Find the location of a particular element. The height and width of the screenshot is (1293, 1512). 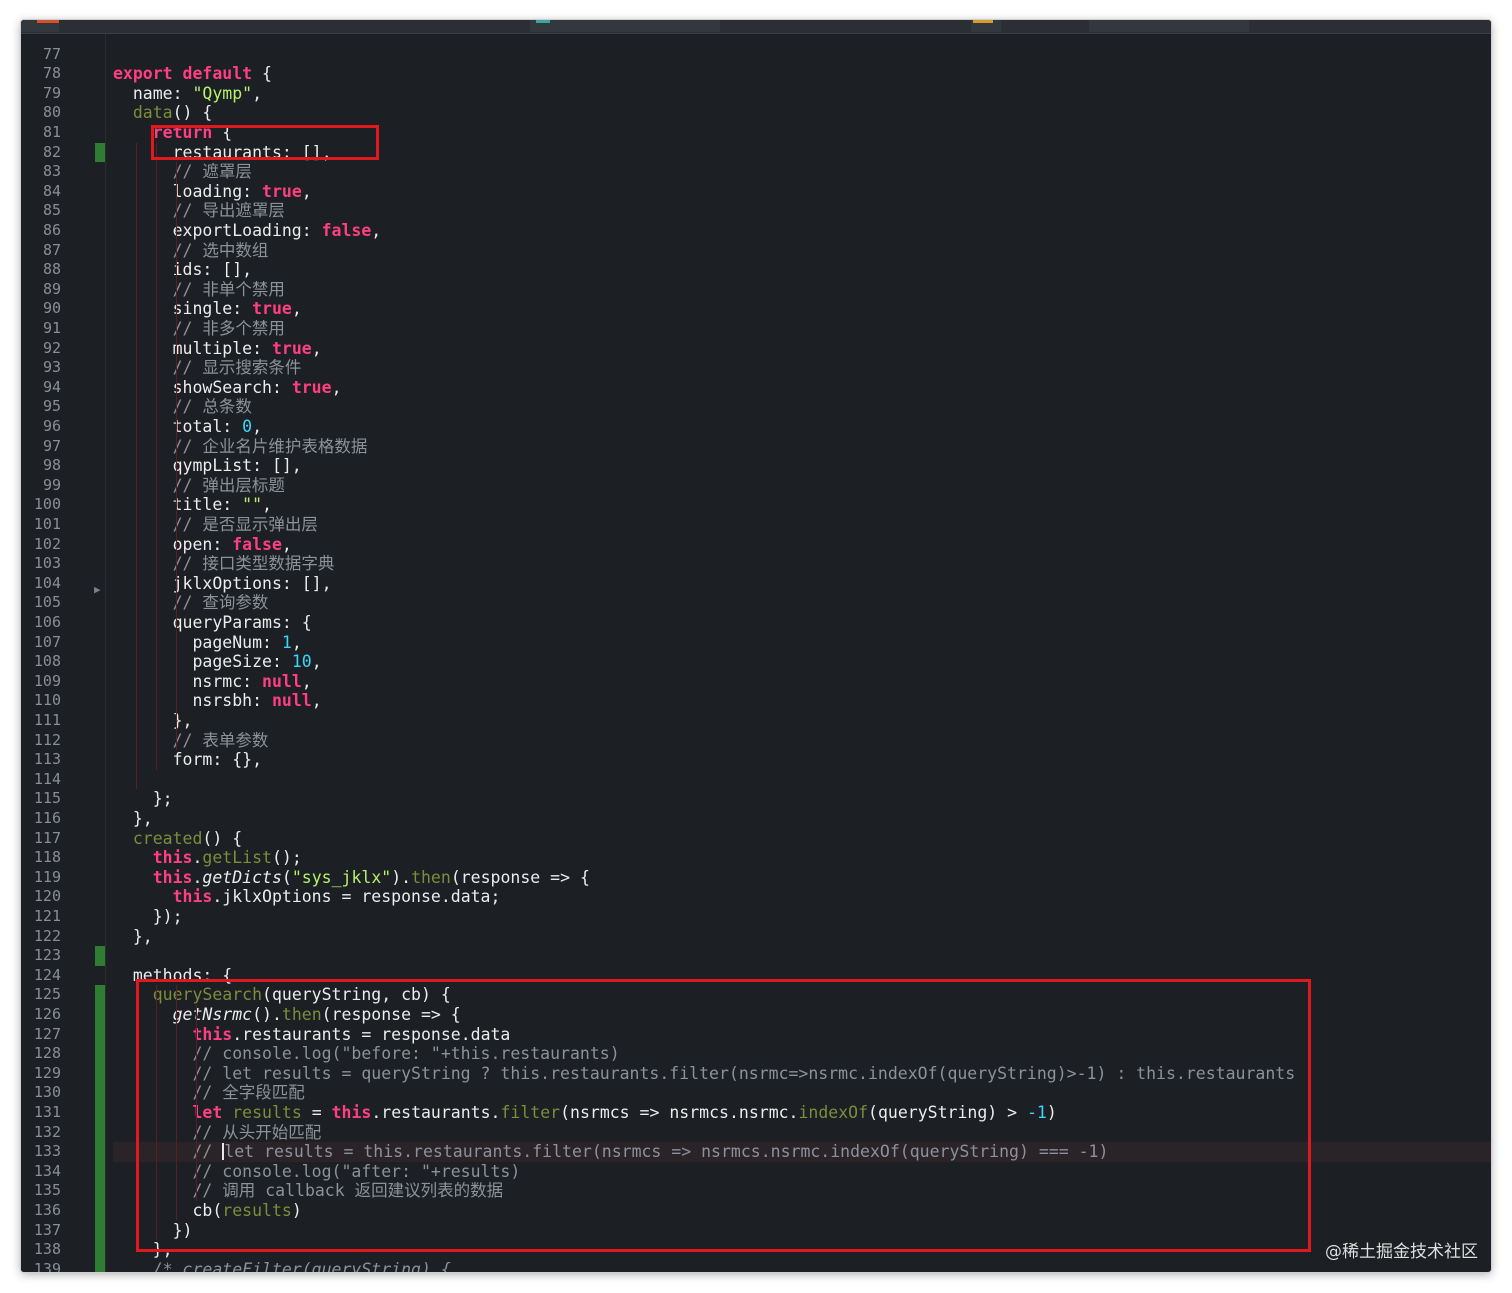

code-line: // 显示搜索条件 is located at coordinates (802, 368).